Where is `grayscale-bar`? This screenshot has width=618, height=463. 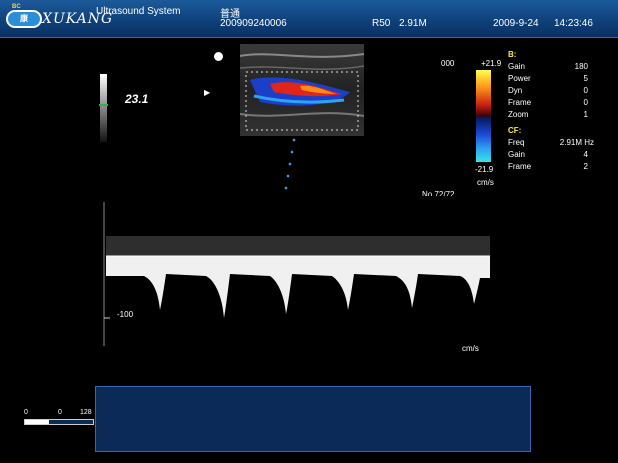 grayscale-bar is located at coordinates (103, 108).